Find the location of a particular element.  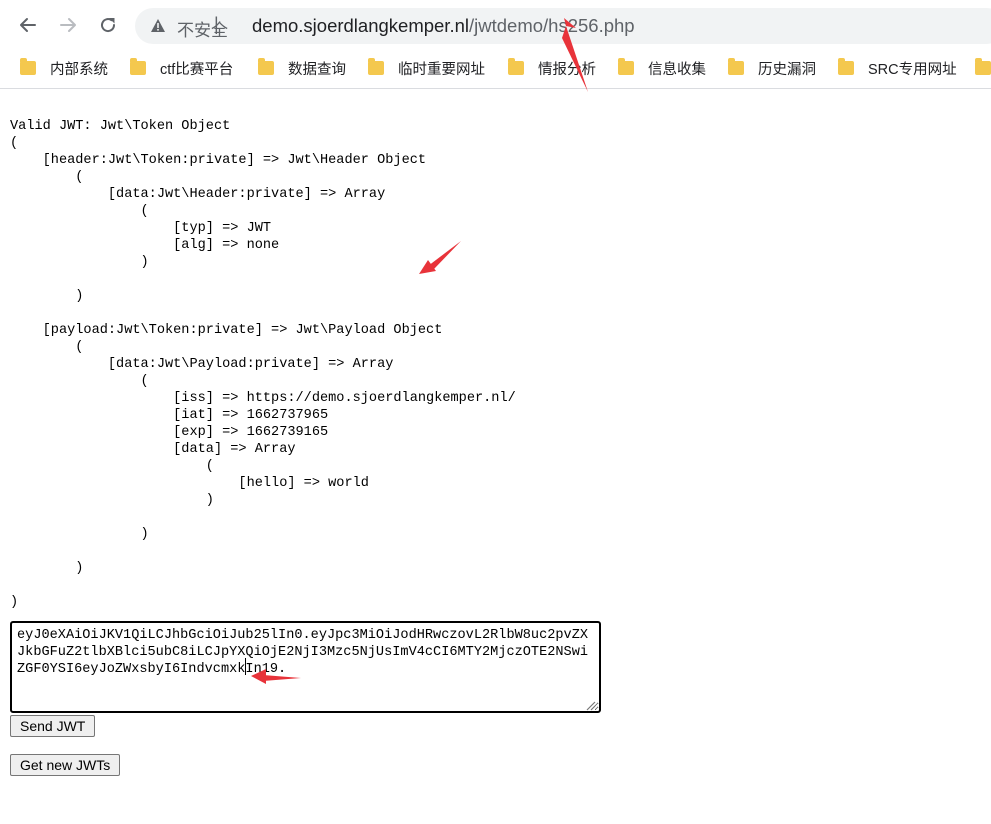

bookmark-item: 数据查询 is located at coordinates (302, 68).